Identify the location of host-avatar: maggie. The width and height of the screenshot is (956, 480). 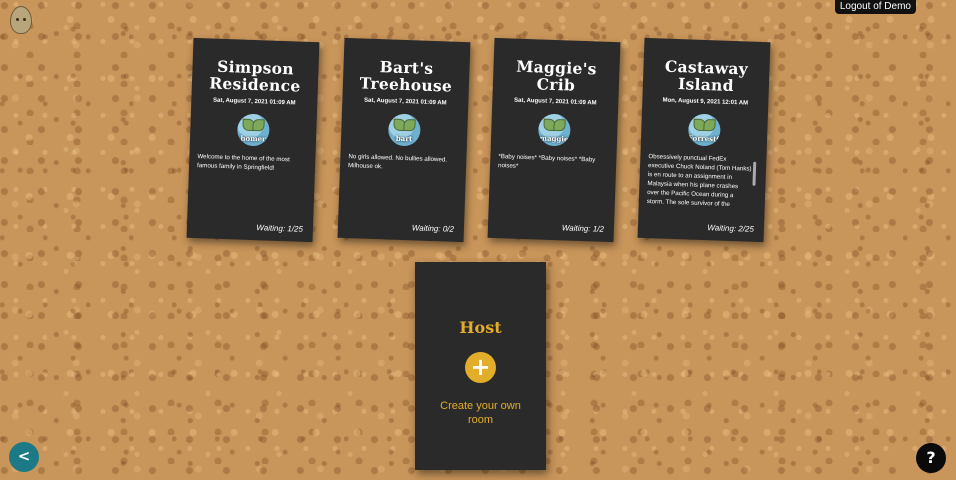
(554, 130).